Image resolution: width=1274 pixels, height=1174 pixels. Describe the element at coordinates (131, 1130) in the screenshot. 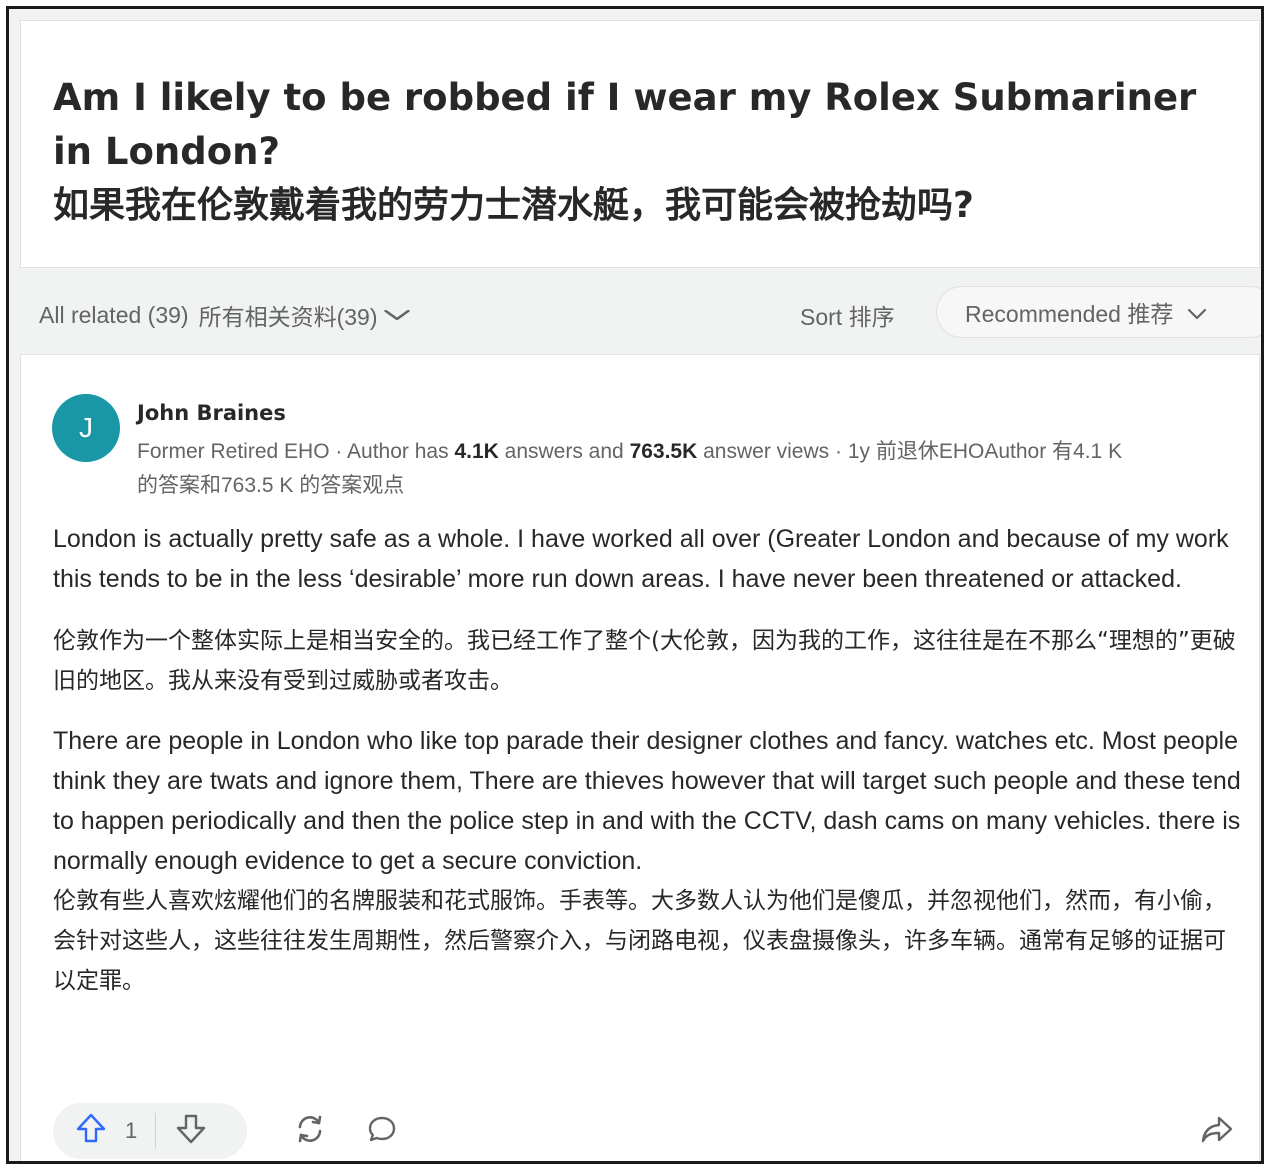

I see `upvote-count: 1` at that location.